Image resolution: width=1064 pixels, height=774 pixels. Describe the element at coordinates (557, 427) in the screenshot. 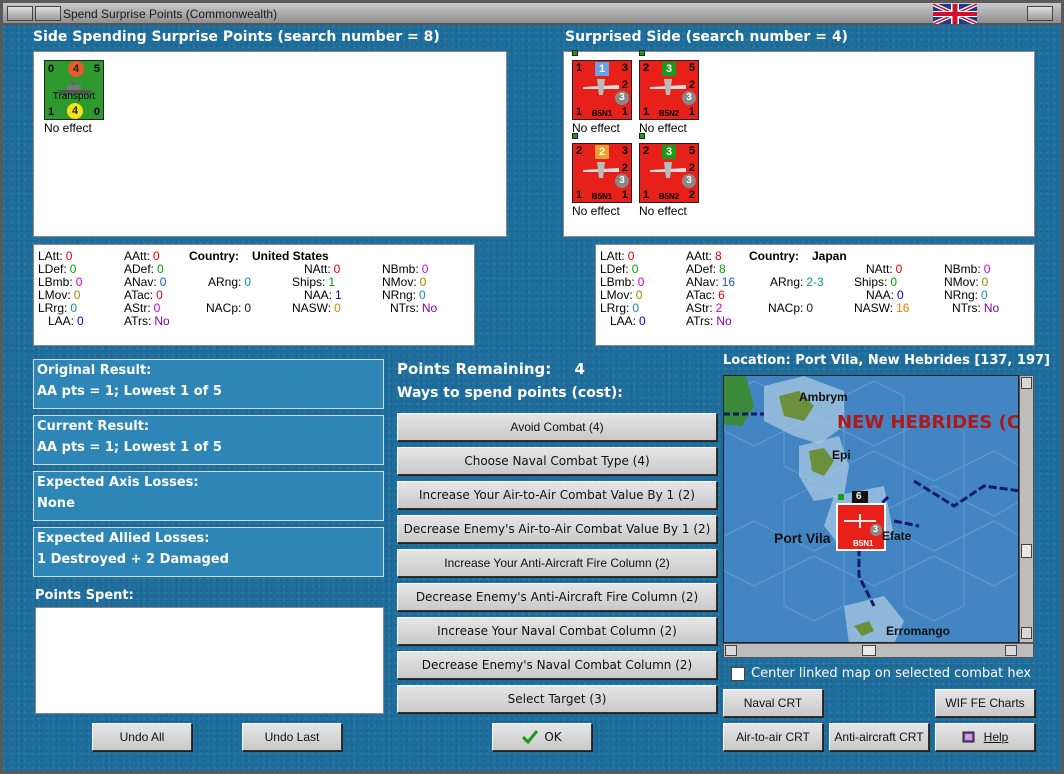

I see `spend-option-button: Avoid Combat (4)` at that location.